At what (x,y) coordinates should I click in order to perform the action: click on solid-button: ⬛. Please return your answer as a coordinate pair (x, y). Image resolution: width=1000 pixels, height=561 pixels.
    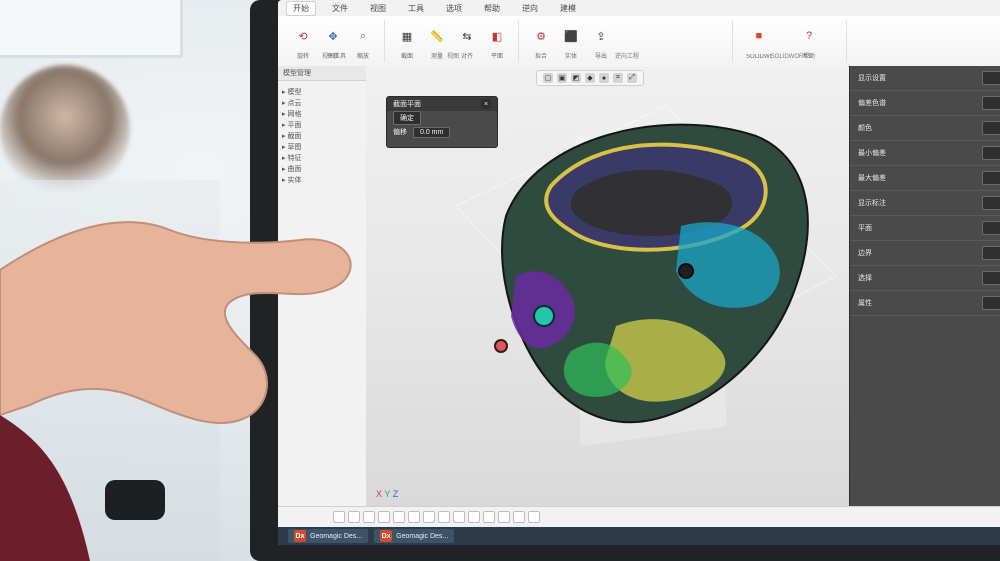
    Looking at the image, I should click on (571, 36).